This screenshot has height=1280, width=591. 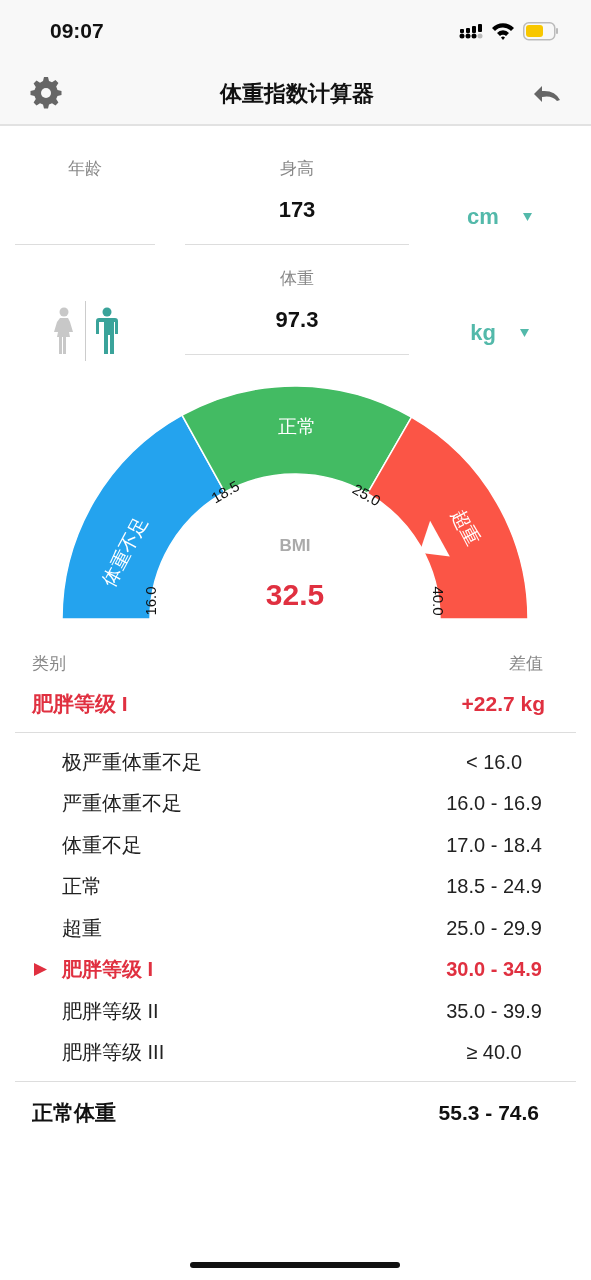 What do you see at coordinates (225, 491) in the screenshot?
I see `tick-label: 18.5` at bounding box center [225, 491].